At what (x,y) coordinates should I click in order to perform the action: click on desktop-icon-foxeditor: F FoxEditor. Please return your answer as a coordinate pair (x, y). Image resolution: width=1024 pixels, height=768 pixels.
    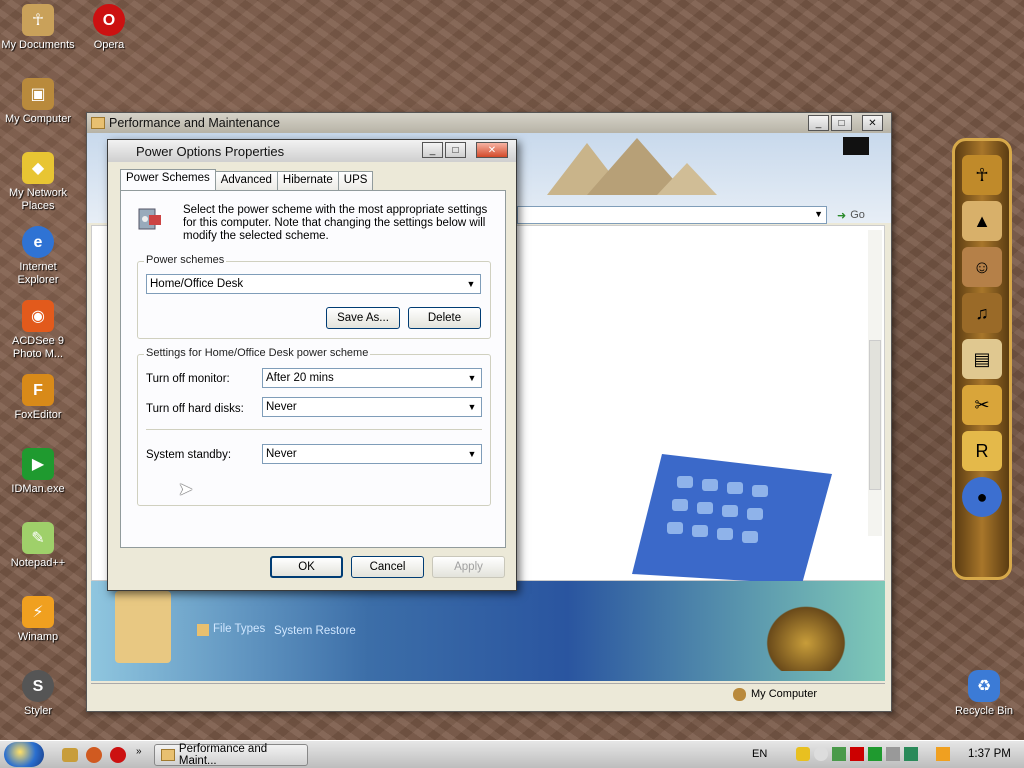
    Looking at the image, I should click on (38, 398).